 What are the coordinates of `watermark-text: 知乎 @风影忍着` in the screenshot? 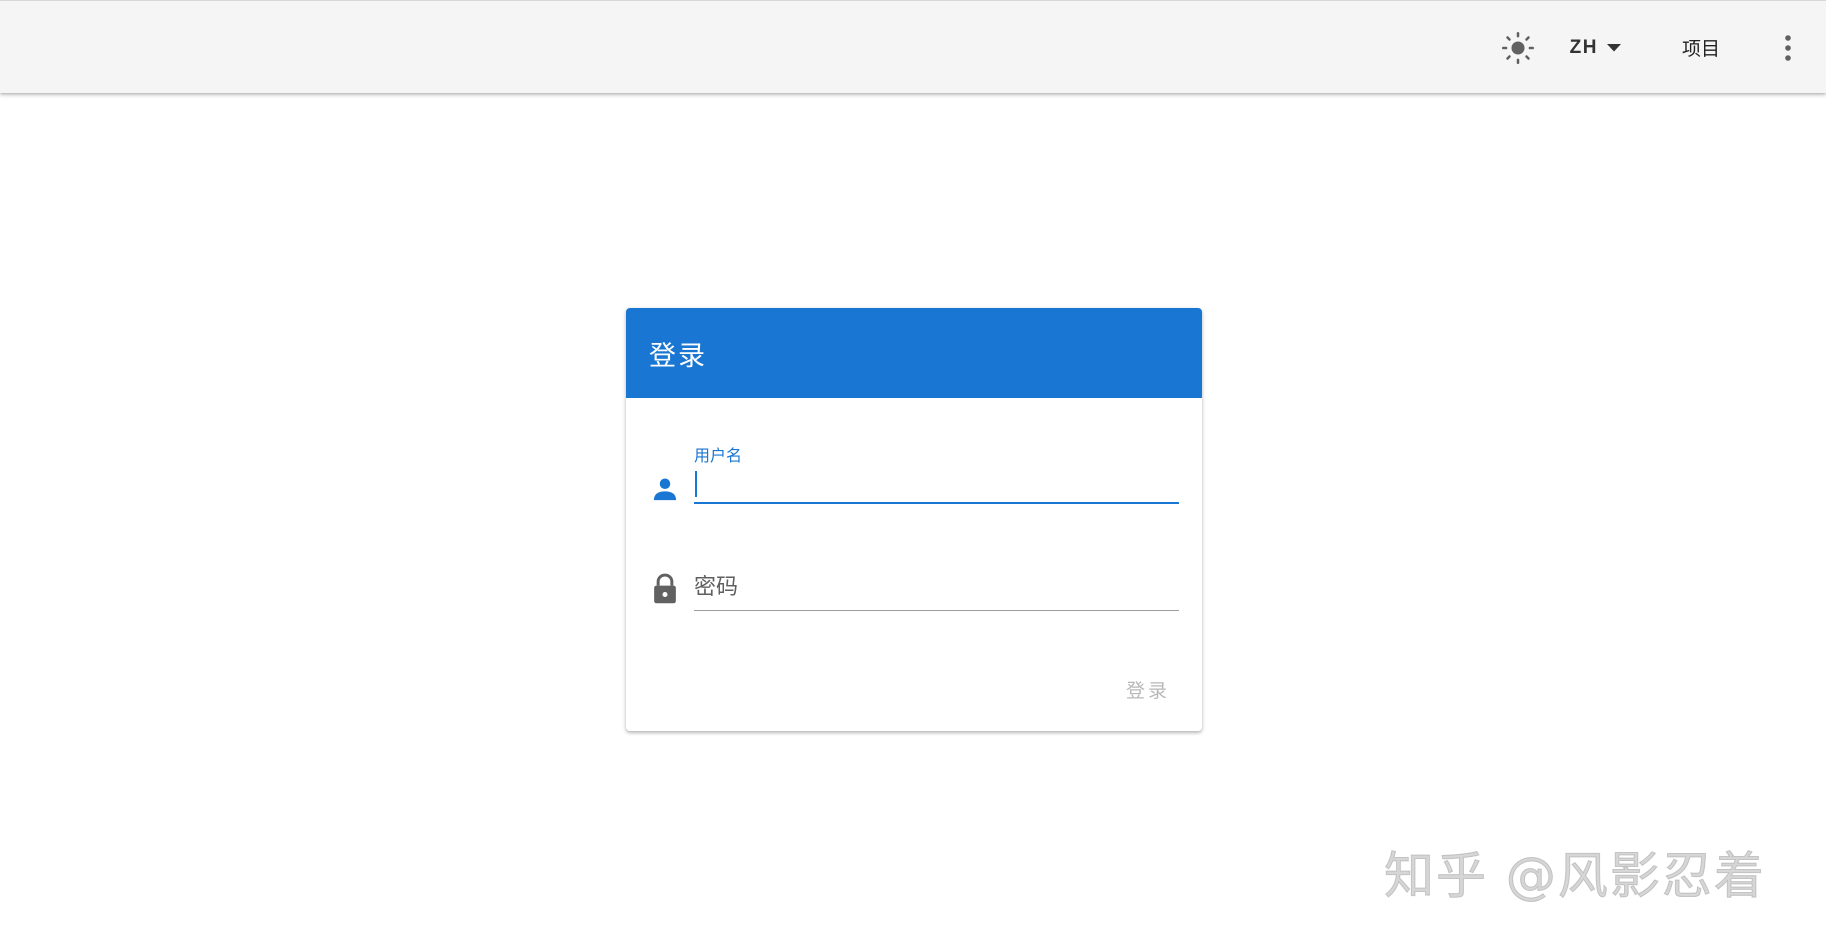 It's located at (1575, 876).